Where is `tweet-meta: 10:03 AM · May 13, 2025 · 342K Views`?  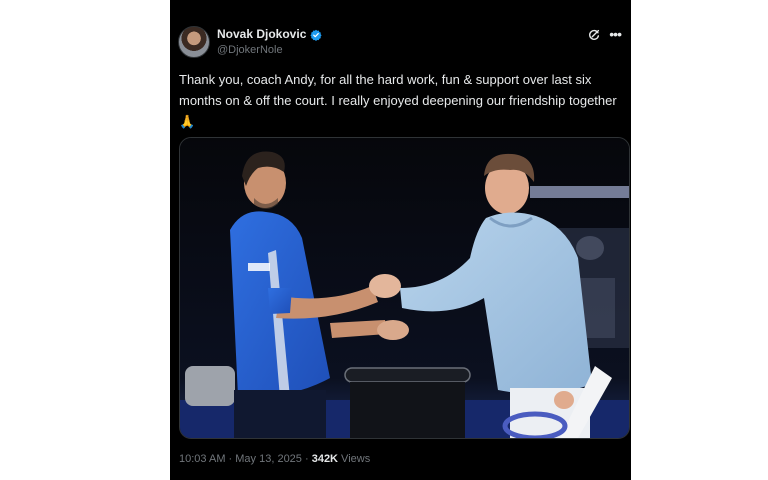 tweet-meta: 10:03 AM · May 13, 2025 · 342K Views is located at coordinates (274, 459).